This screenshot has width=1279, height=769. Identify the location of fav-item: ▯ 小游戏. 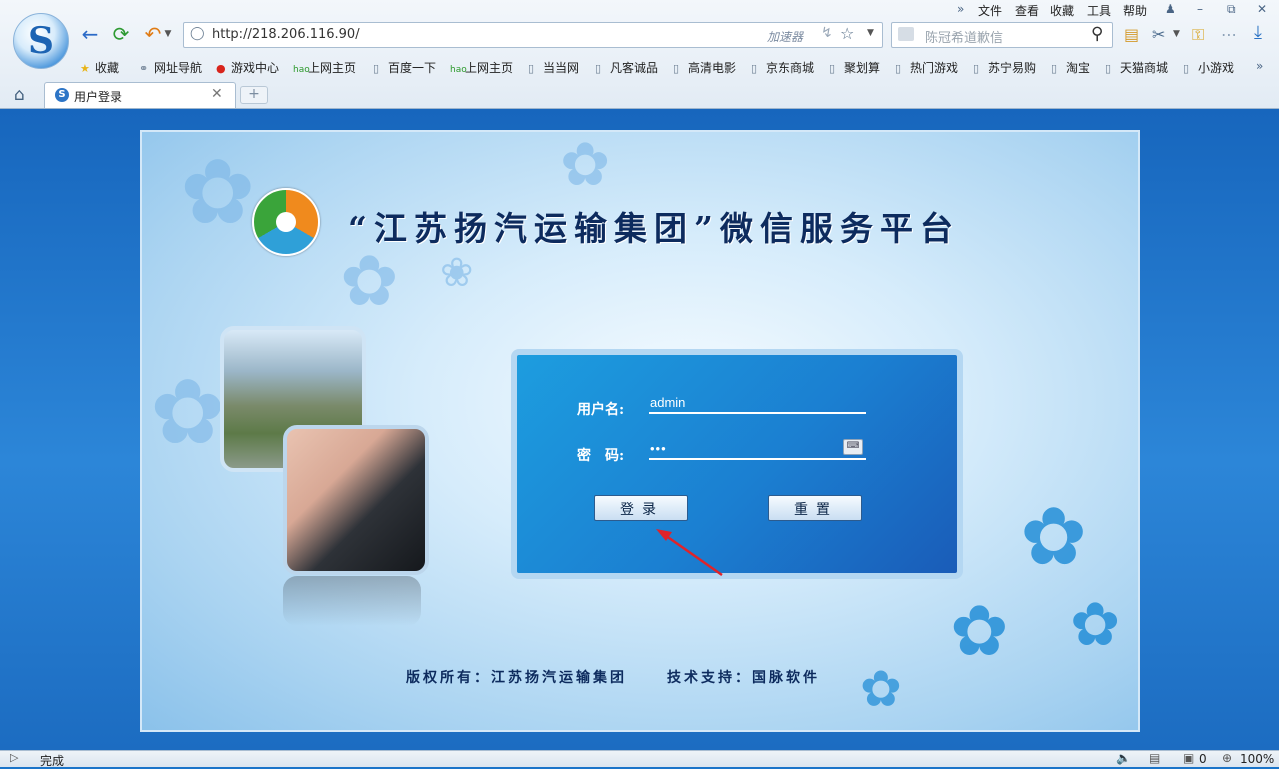
(1208, 67).